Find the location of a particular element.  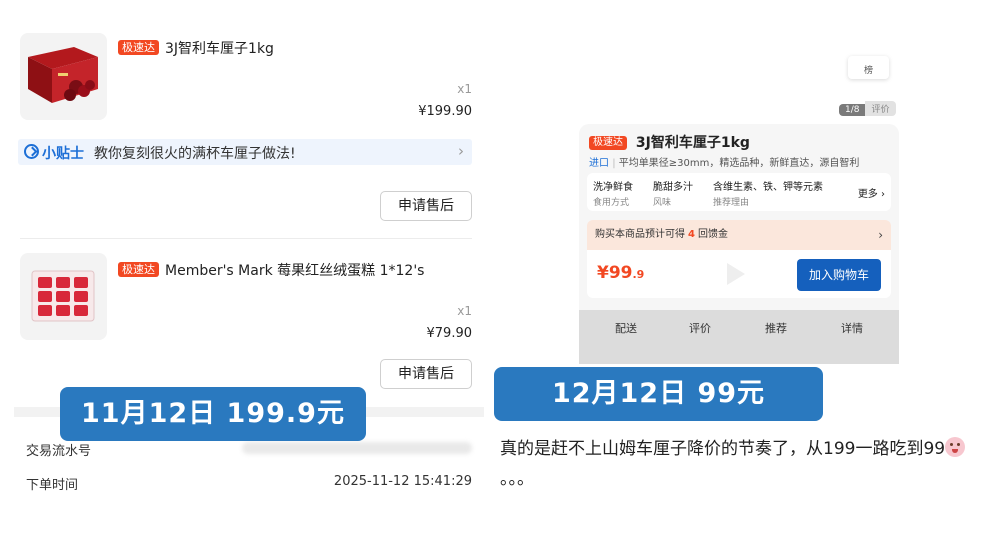

cake-product-image is located at coordinates (63, 296).